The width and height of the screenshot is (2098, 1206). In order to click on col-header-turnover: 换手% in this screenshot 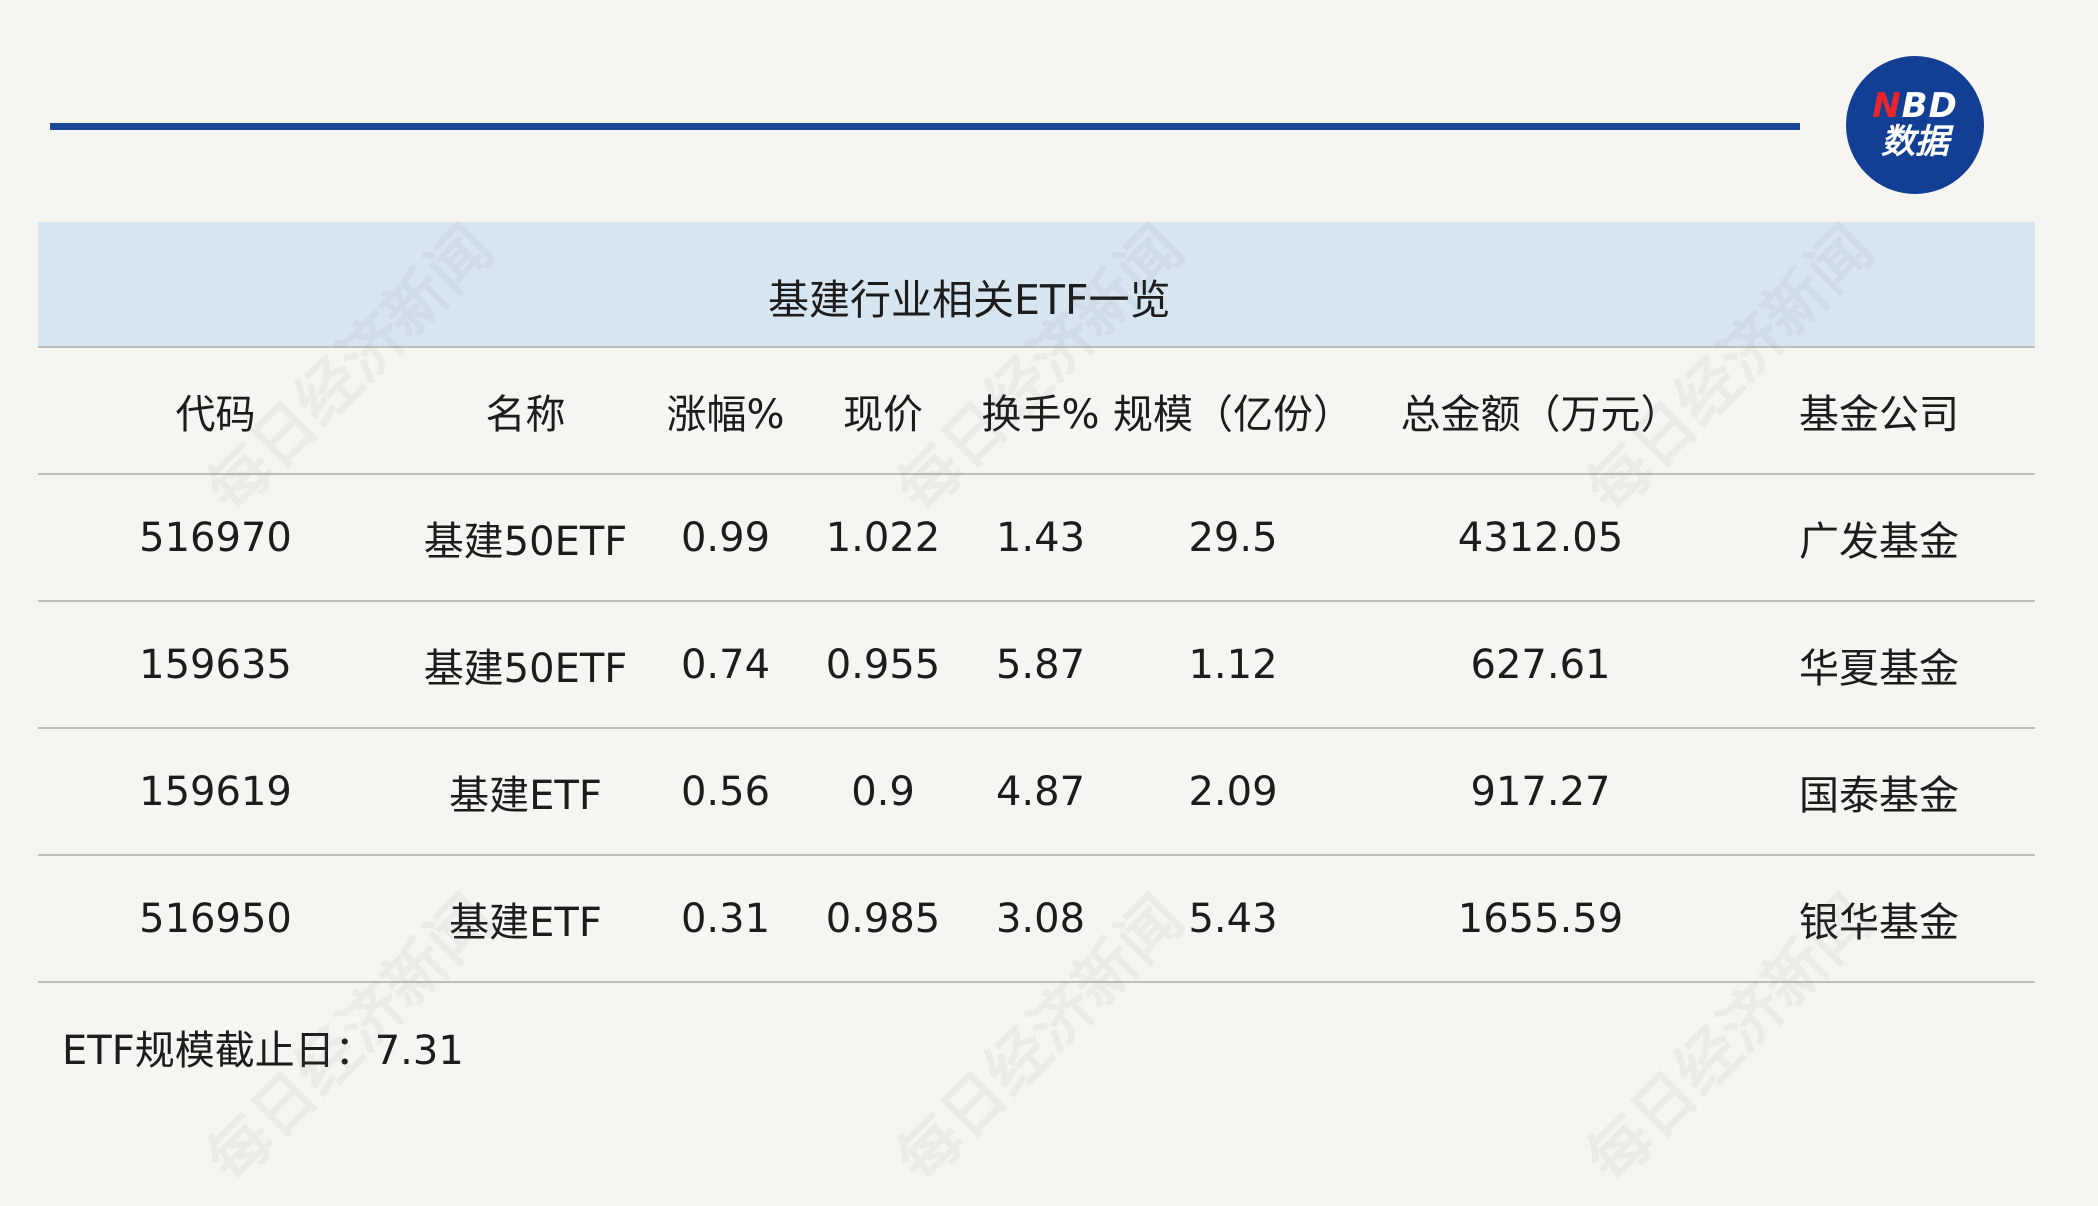, I will do `click(1040, 410)`.